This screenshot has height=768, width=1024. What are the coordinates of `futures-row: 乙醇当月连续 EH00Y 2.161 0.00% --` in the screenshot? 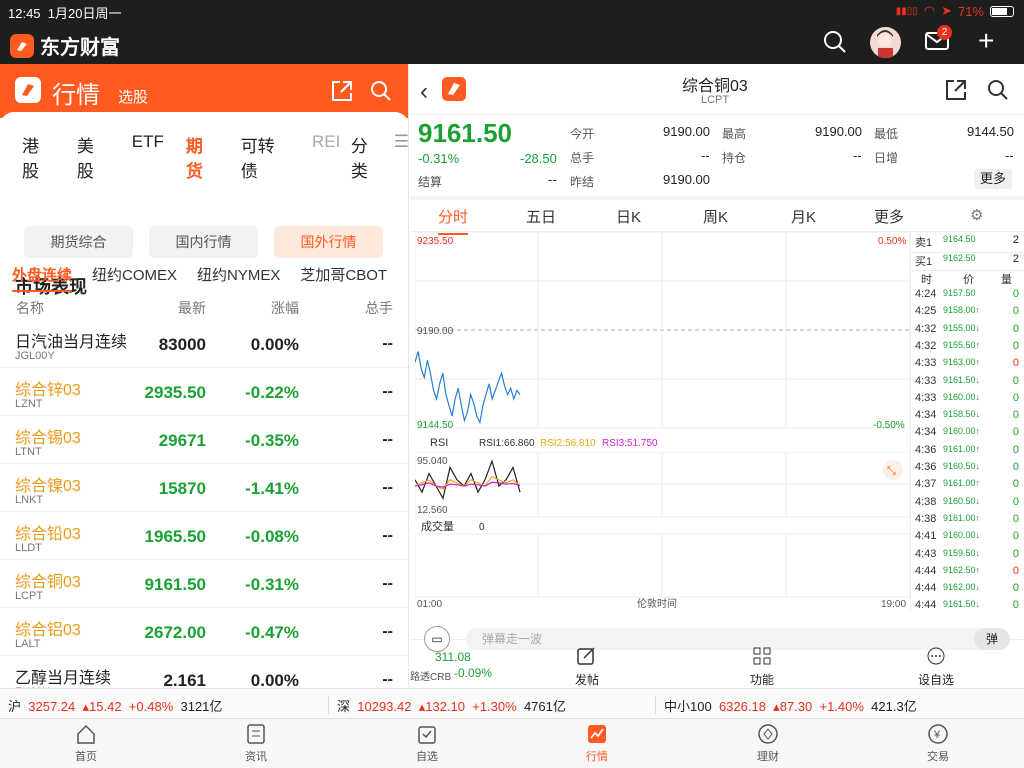 It's located at (204, 672).